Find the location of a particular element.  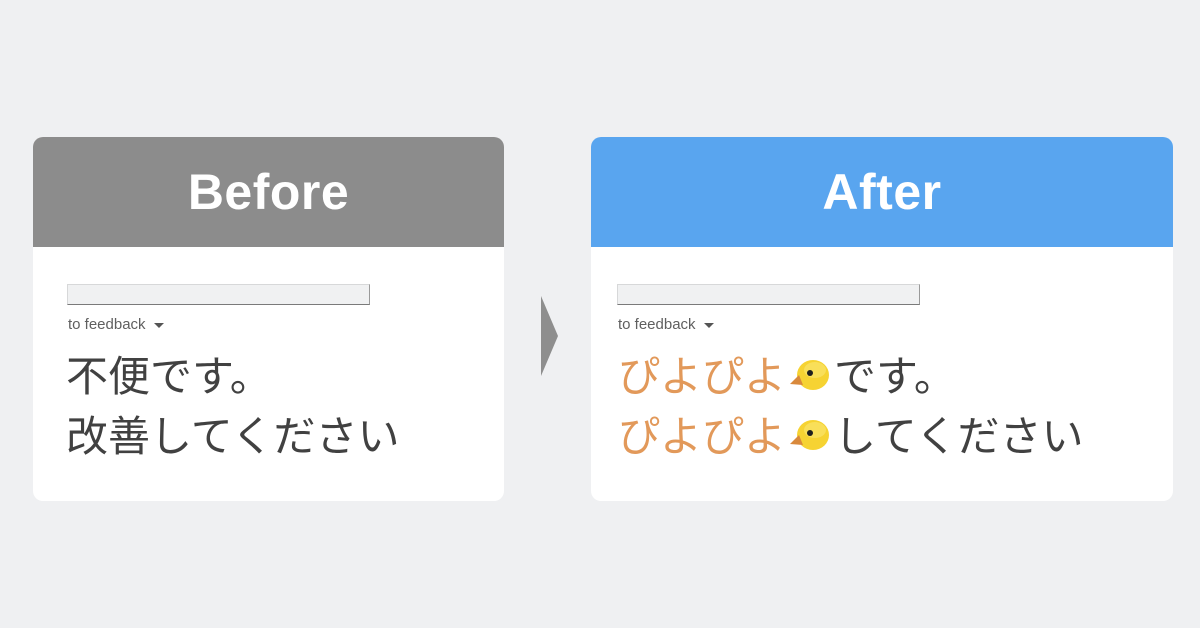

after-title: After is located at coordinates (882, 192).